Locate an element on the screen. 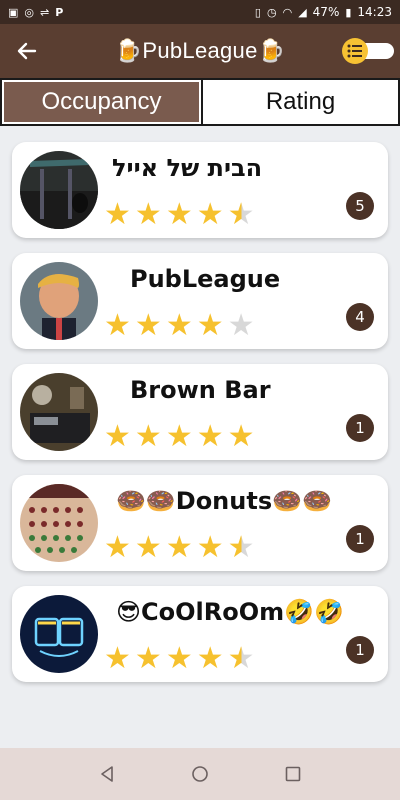 This screenshot has width=400, height=800. place-card: 😎CoOlRoOm🤣🤣 ★ ★ ★ ★ ★ 1 is located at coordinates (200, 634).